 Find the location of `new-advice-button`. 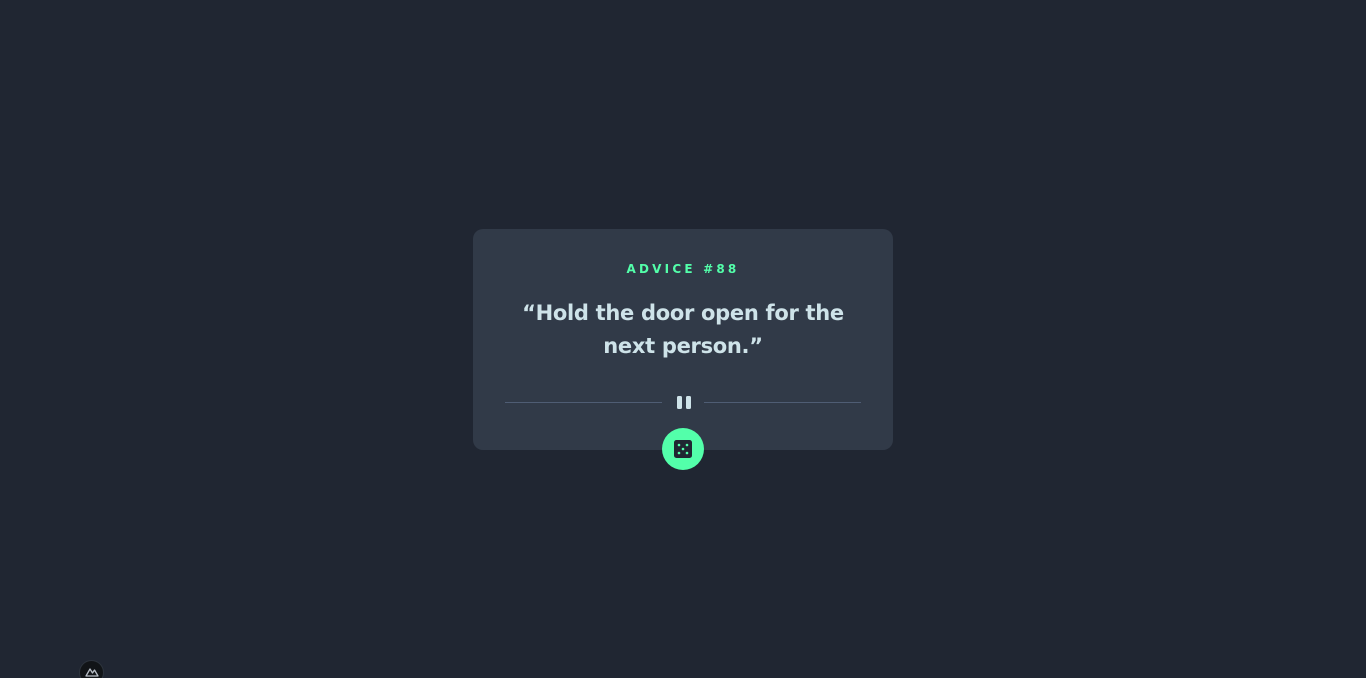

new-advice-button is located at coordinates (683, 449).